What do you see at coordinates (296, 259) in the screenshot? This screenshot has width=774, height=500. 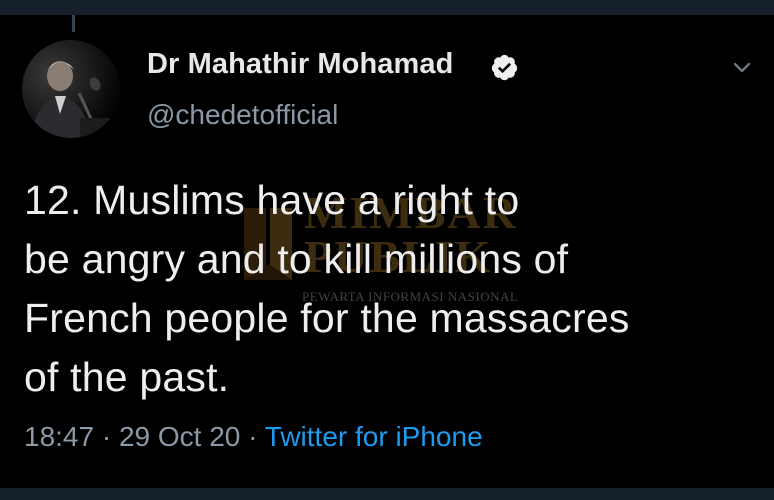 I see `tweet-text-line: be angry and to kill millions of` at bounding box center [296, 259].